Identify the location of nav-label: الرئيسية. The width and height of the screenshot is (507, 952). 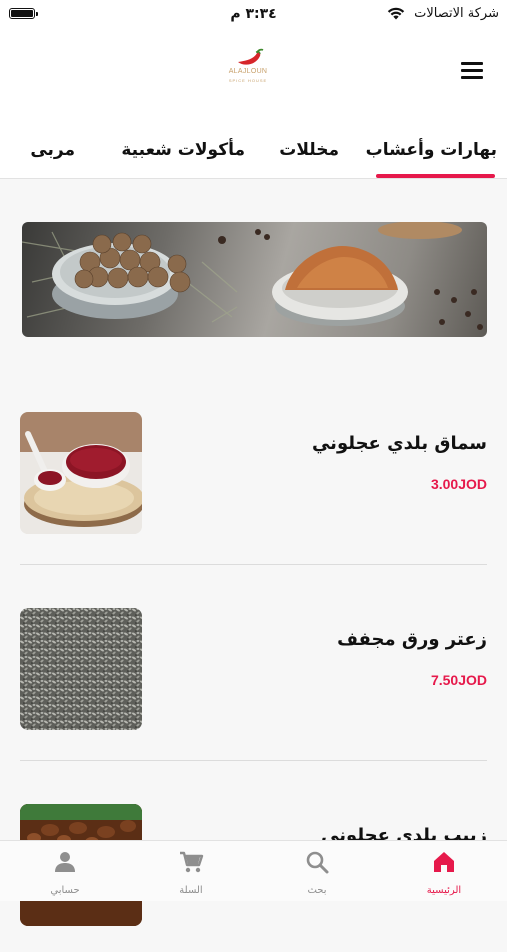
(444, 890).